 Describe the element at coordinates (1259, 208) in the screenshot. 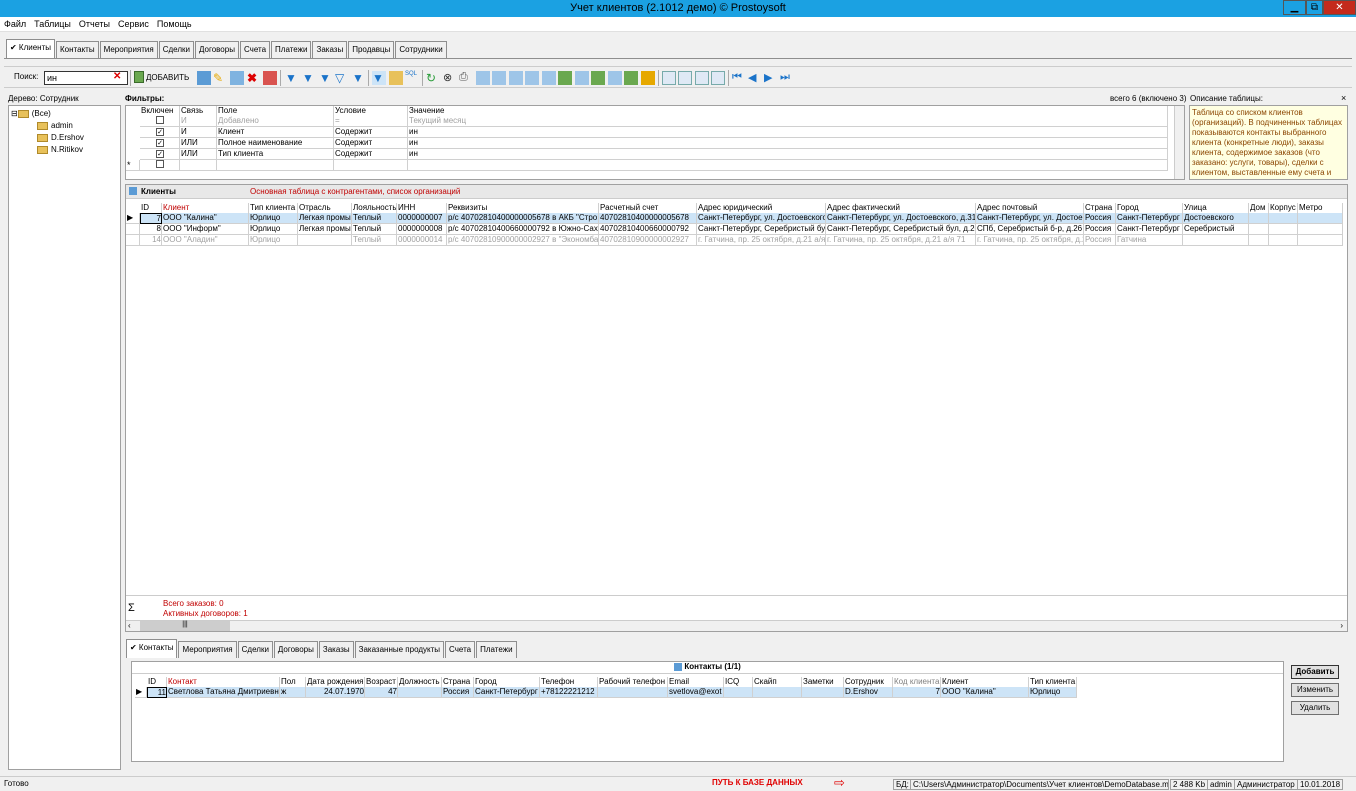

I see `col-house: Дом` at that location.